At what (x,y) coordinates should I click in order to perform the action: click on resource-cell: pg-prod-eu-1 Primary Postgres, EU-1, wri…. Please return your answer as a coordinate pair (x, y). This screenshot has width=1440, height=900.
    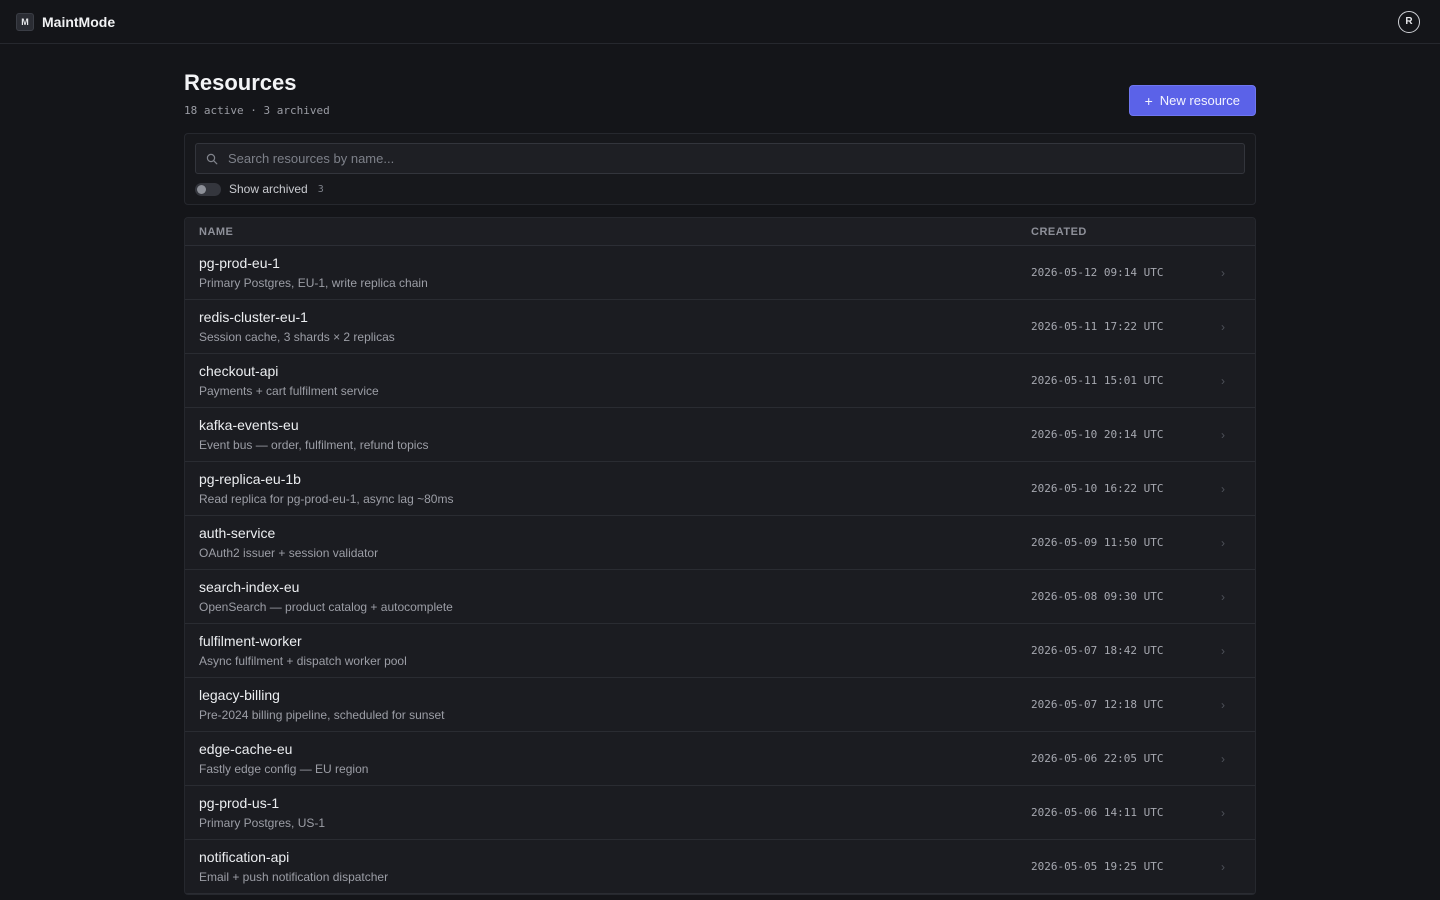
    Looking at the image, I should click on (608, 272).